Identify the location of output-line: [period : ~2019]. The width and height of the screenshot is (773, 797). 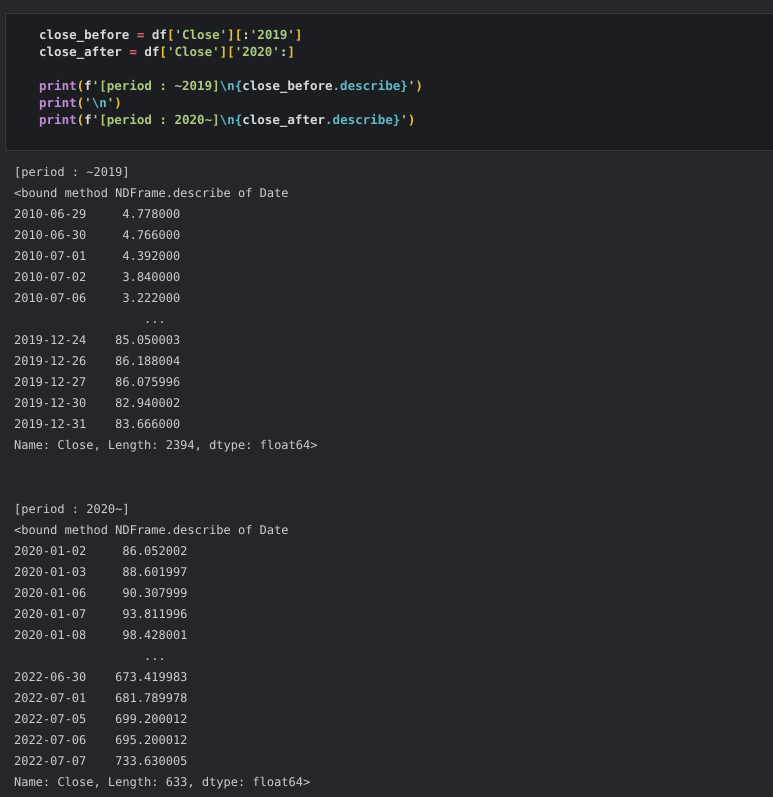
(72, 172).